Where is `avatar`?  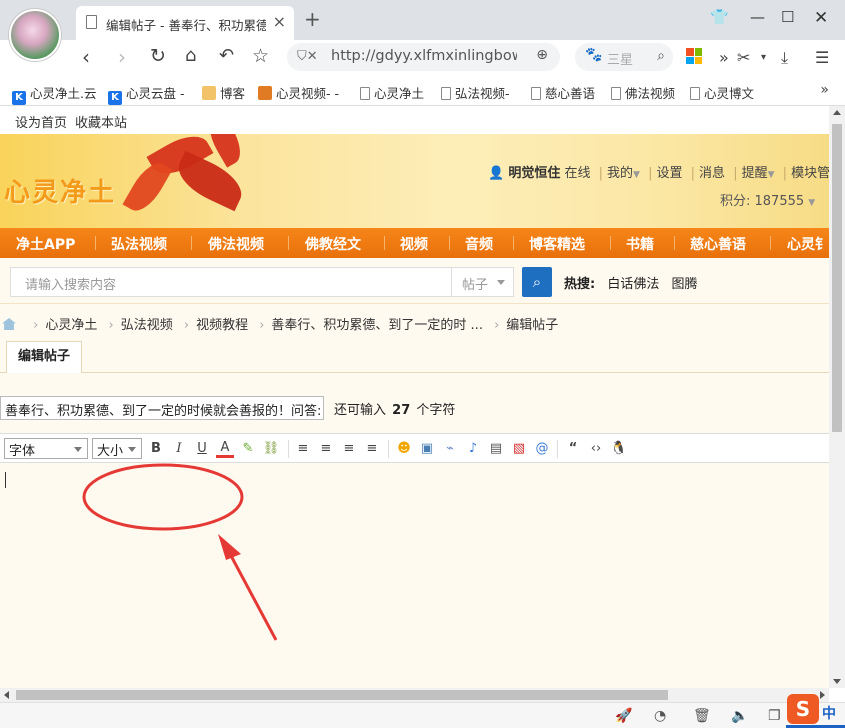
avatar is located at coordinates (35, 35).